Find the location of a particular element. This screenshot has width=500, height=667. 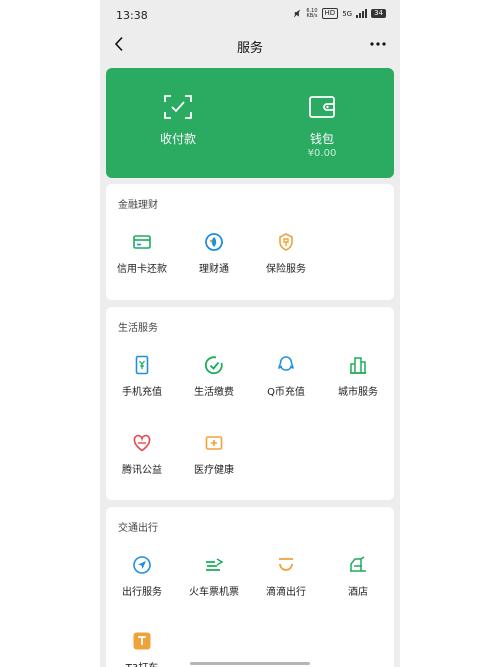

scan-pay-icon is located at coordinates (178, 107).